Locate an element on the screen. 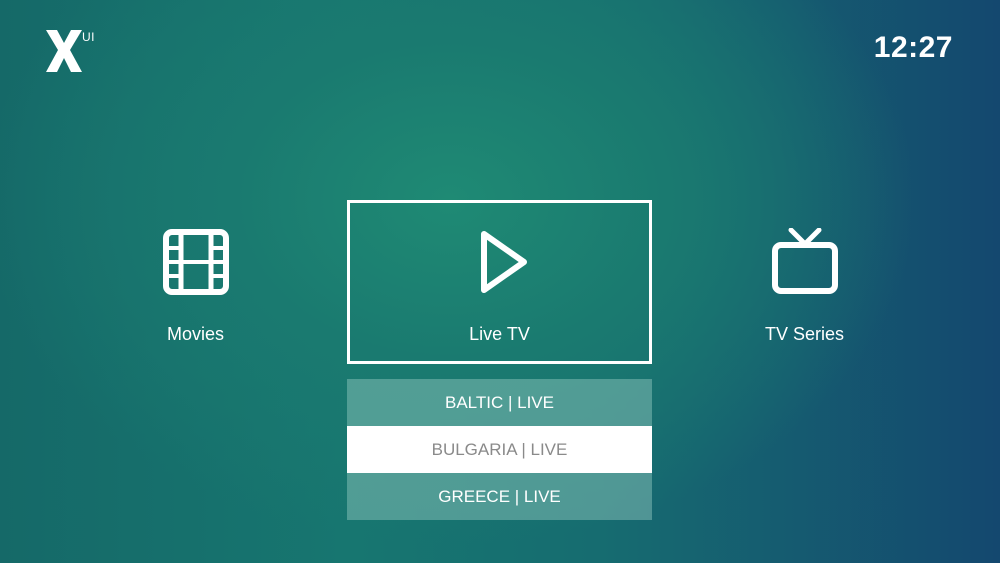  film-icon is located at coordinates (195, 262).